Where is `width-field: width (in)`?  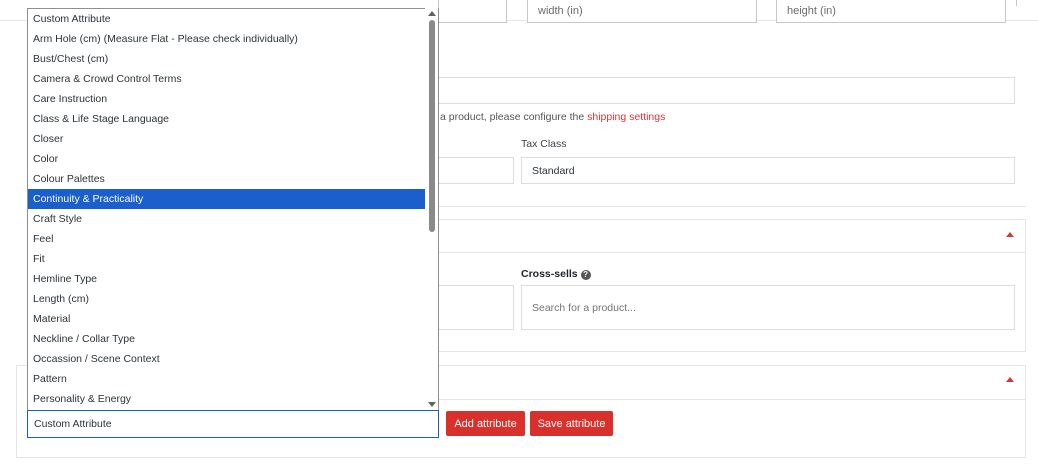
width-field: width (in) is located at coordinates (642, 11).